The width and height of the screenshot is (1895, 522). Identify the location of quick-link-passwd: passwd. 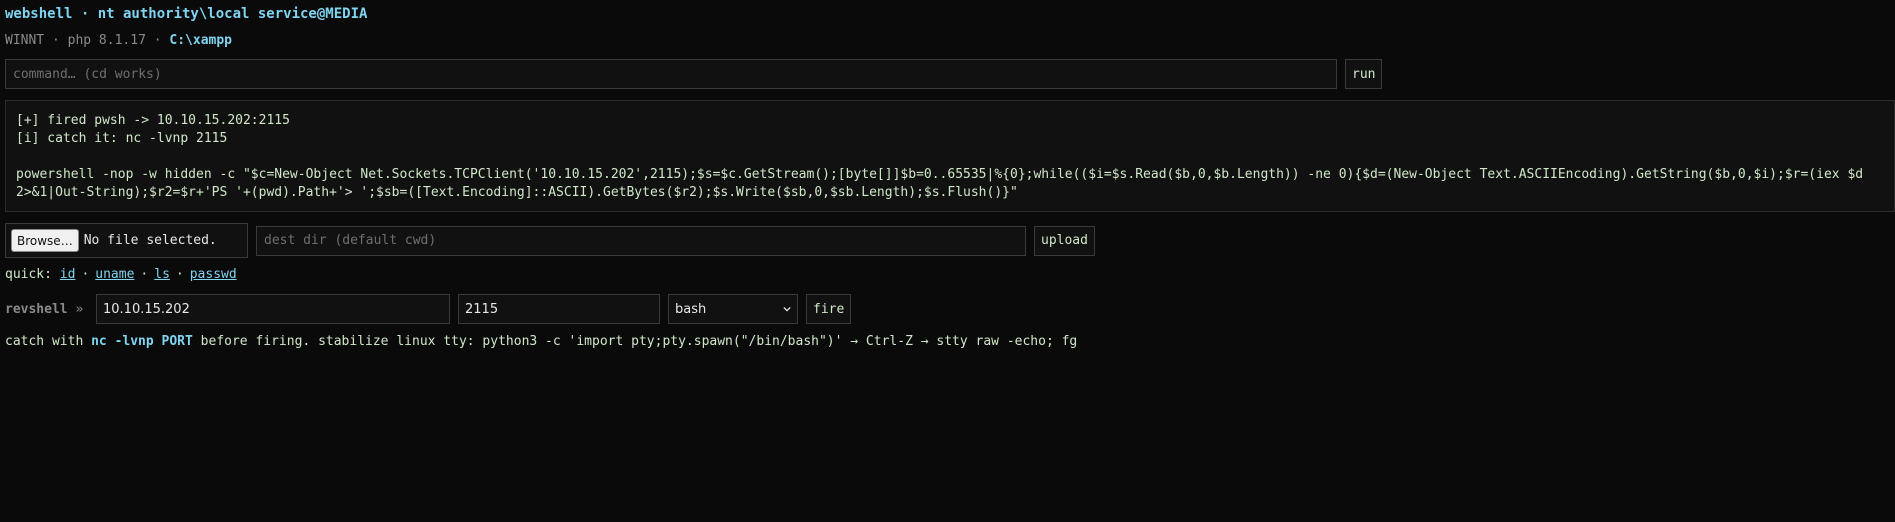
(213, 274).